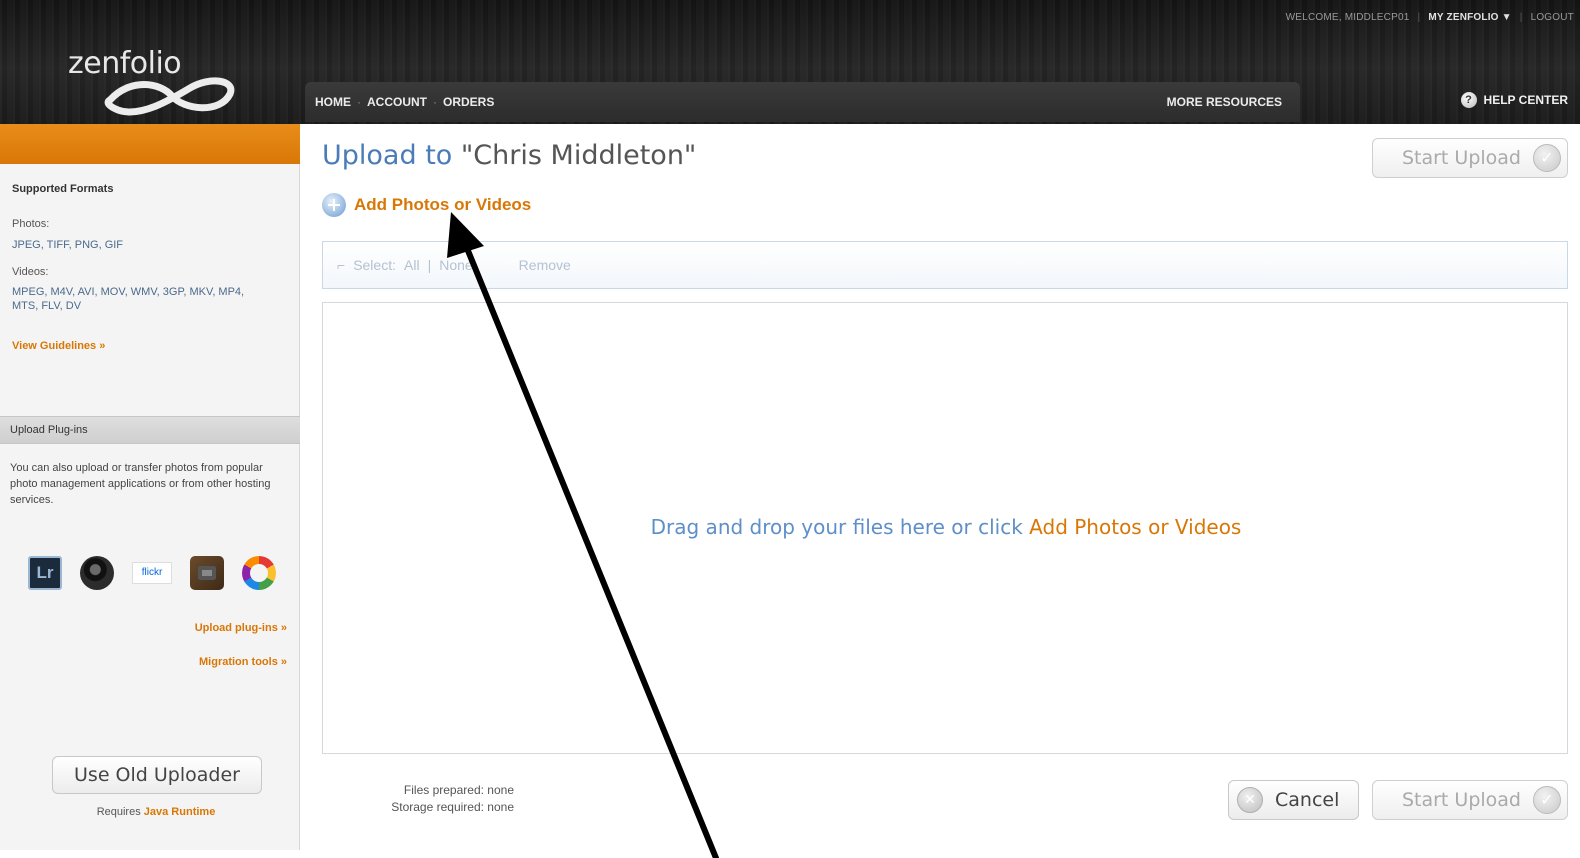 Image resolution: width=1580 pixels, height=858 pixels. I want to click on add-photos-videos-link: Add Photos or Videos, so click(426, 205).